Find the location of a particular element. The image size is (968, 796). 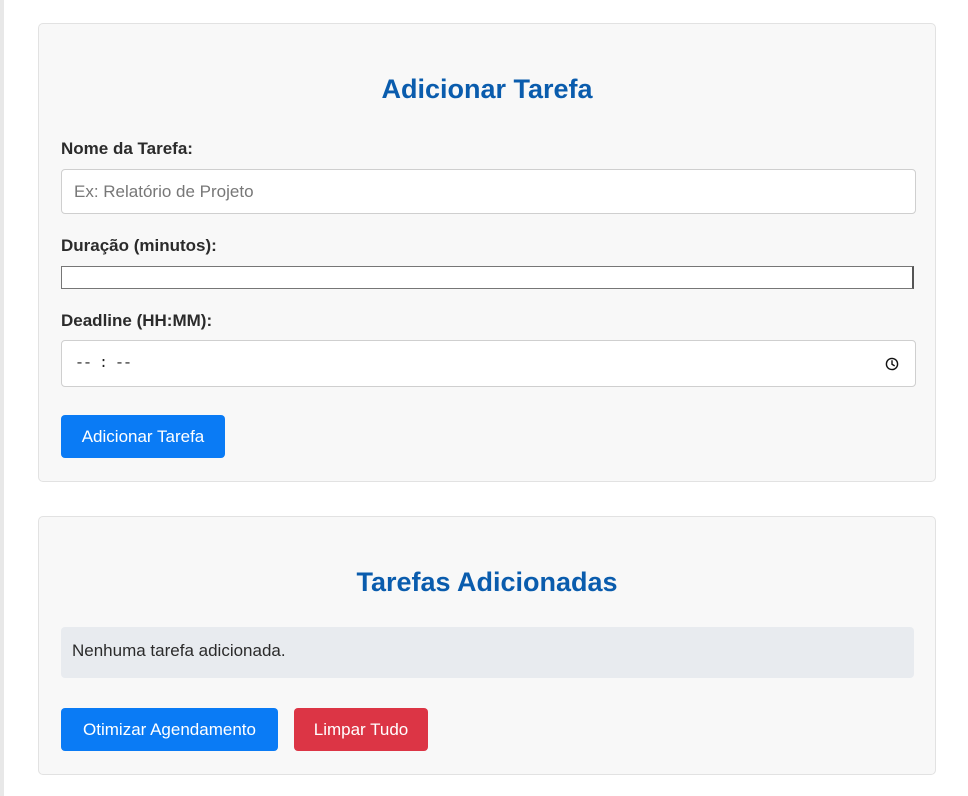

add-task-button: Adicionar Tarefa is located at coordinates (143, 436).